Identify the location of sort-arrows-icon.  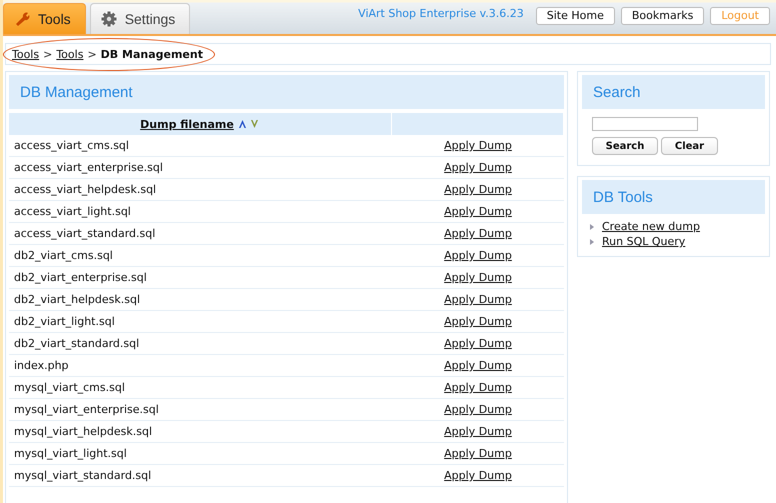
(249, 124).